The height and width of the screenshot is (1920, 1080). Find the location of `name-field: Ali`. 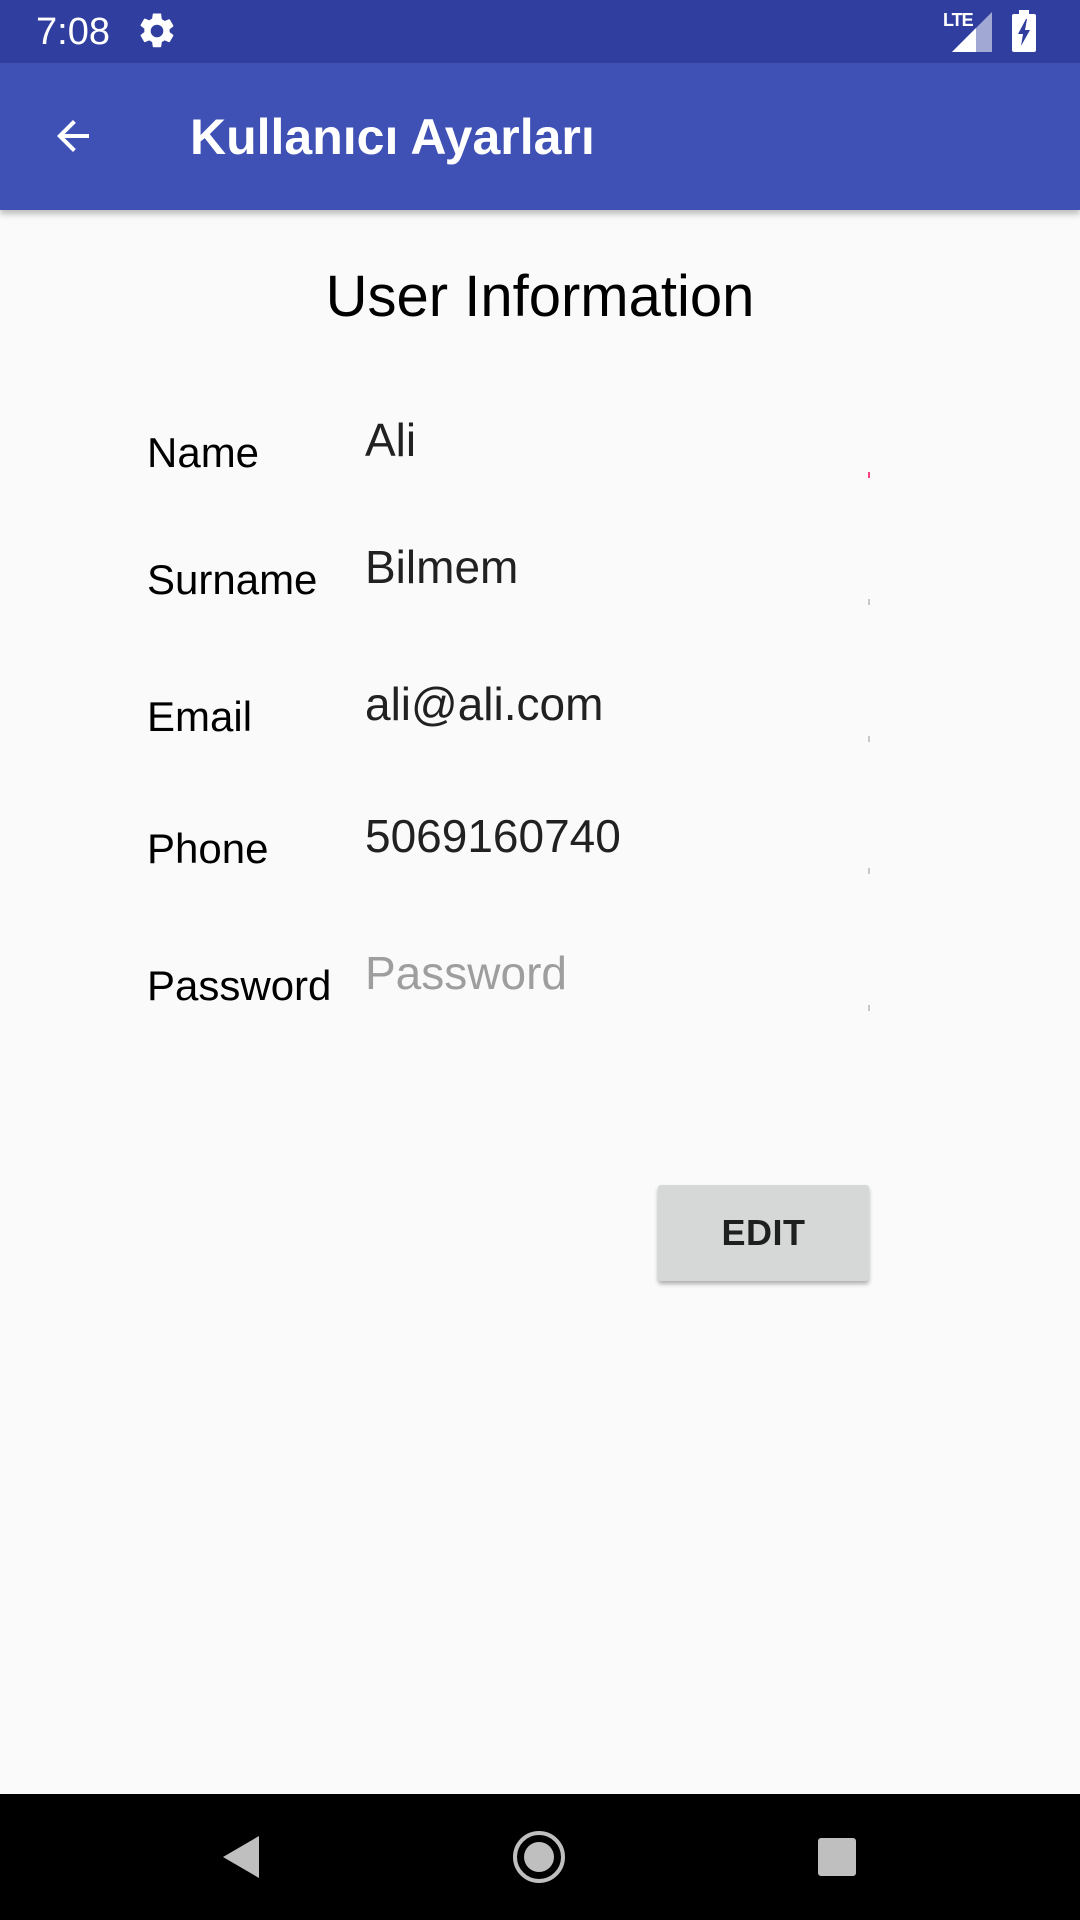

name-field: Ali is located at coordinates (615, 440).